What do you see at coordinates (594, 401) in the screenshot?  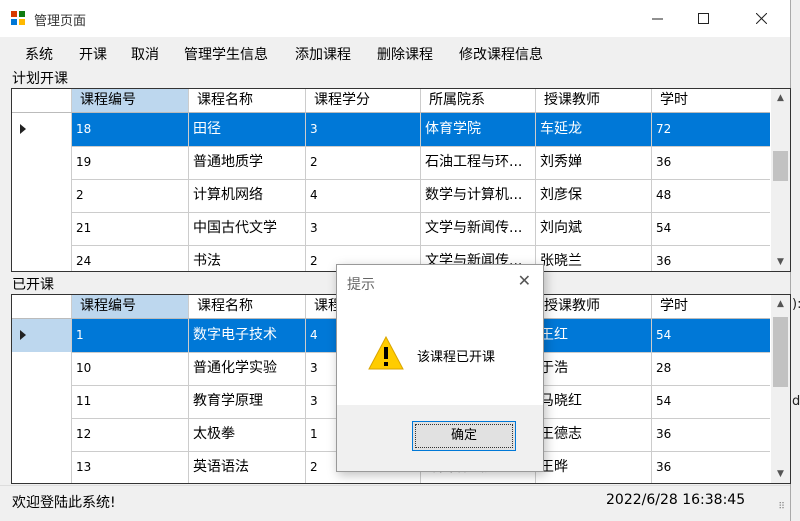 I see `cell-teacher: 马晓红` at bounding box center [594, 401].